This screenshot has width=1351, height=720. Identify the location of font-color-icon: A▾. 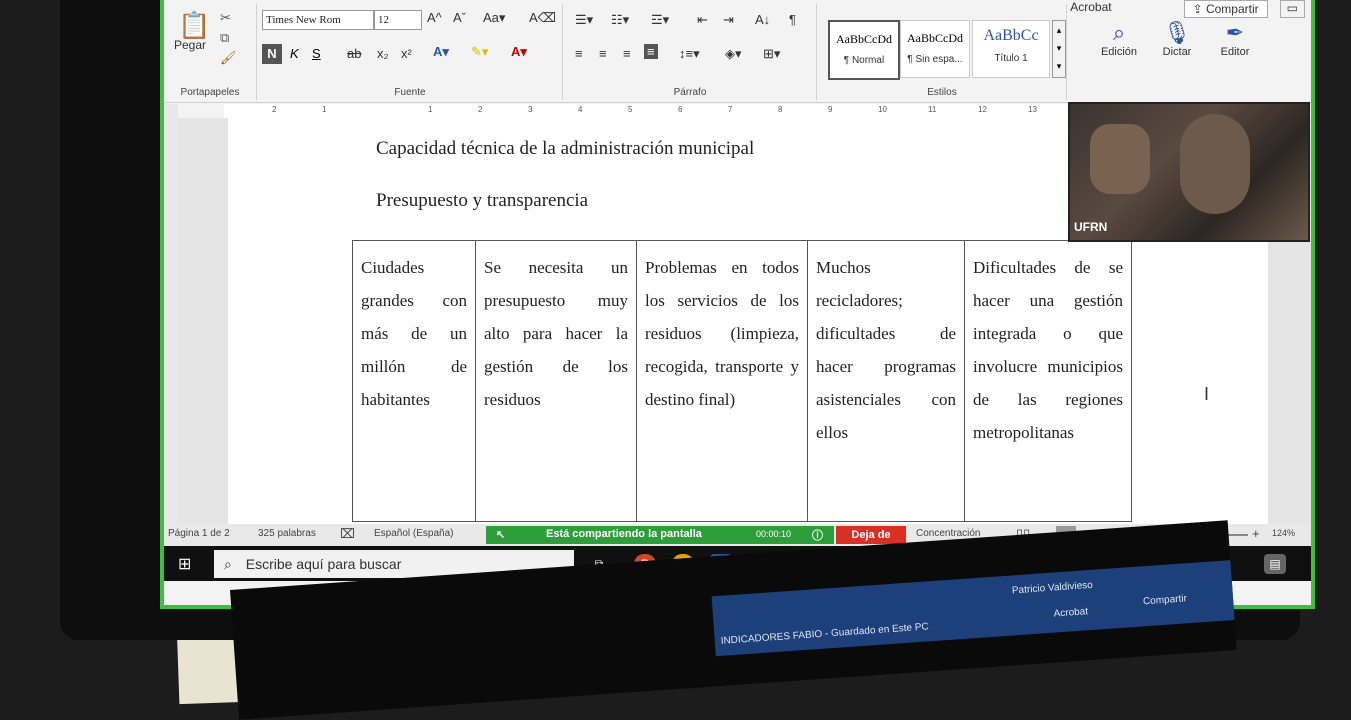
(519, 52).